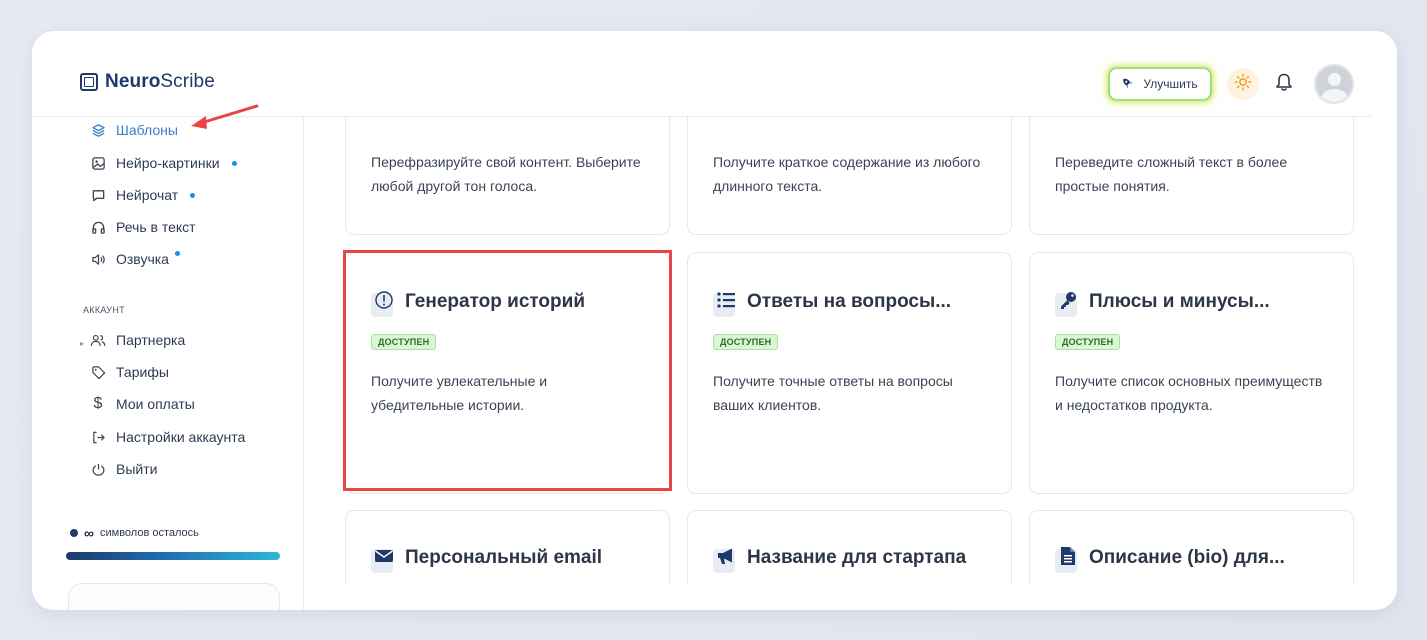 The height and width of the screenshot is (640, 1427). I want to click on document-icon, so click(1068, 559).